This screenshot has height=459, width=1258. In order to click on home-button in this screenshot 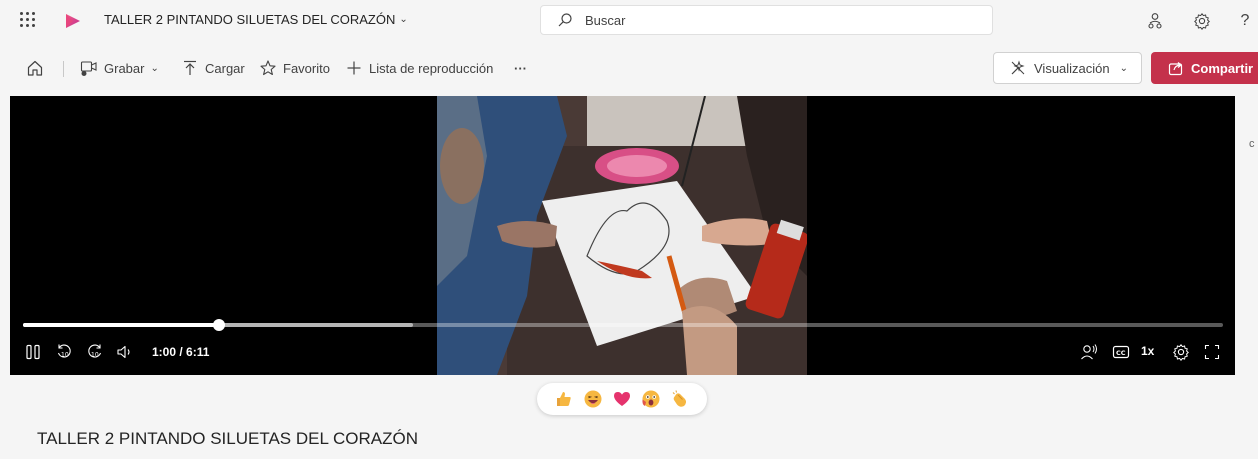, I will do `click(38, 68)`.